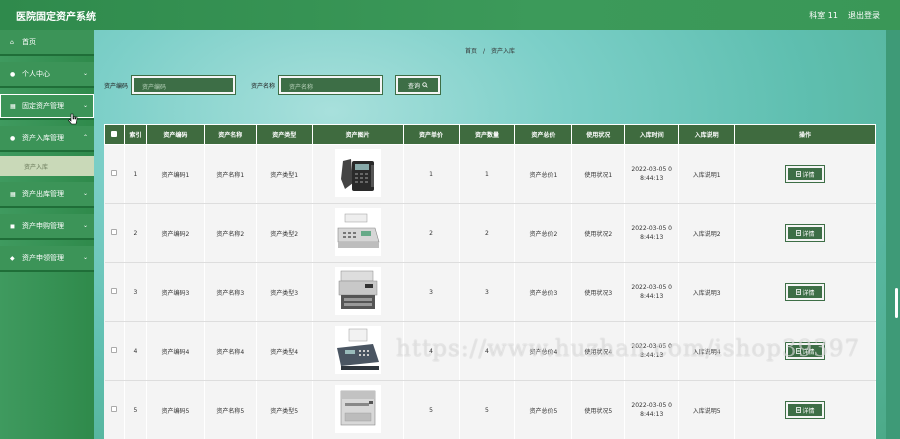  What do you see at coordinates (135, 174) in the screenshot?
I see `cell-index: 1` at bounding box center [135, 174].